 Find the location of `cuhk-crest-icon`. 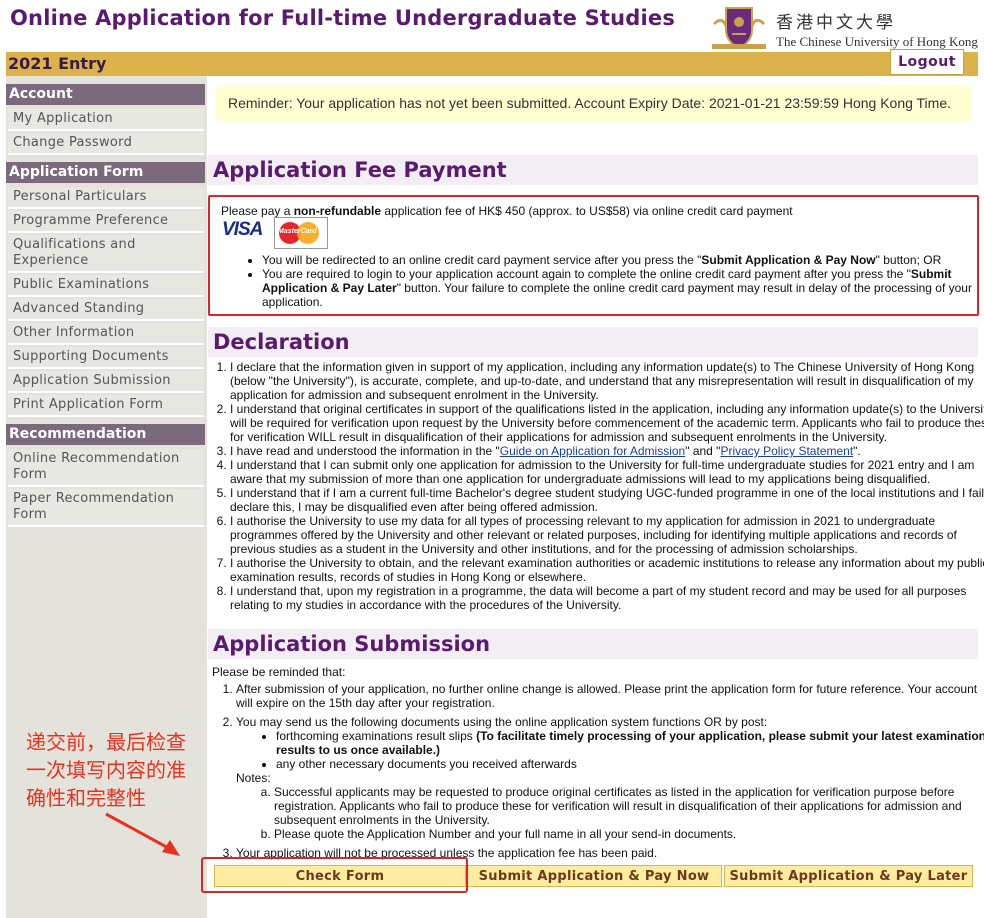

cuhk-crest-icon is located at coordinates (739, 28).